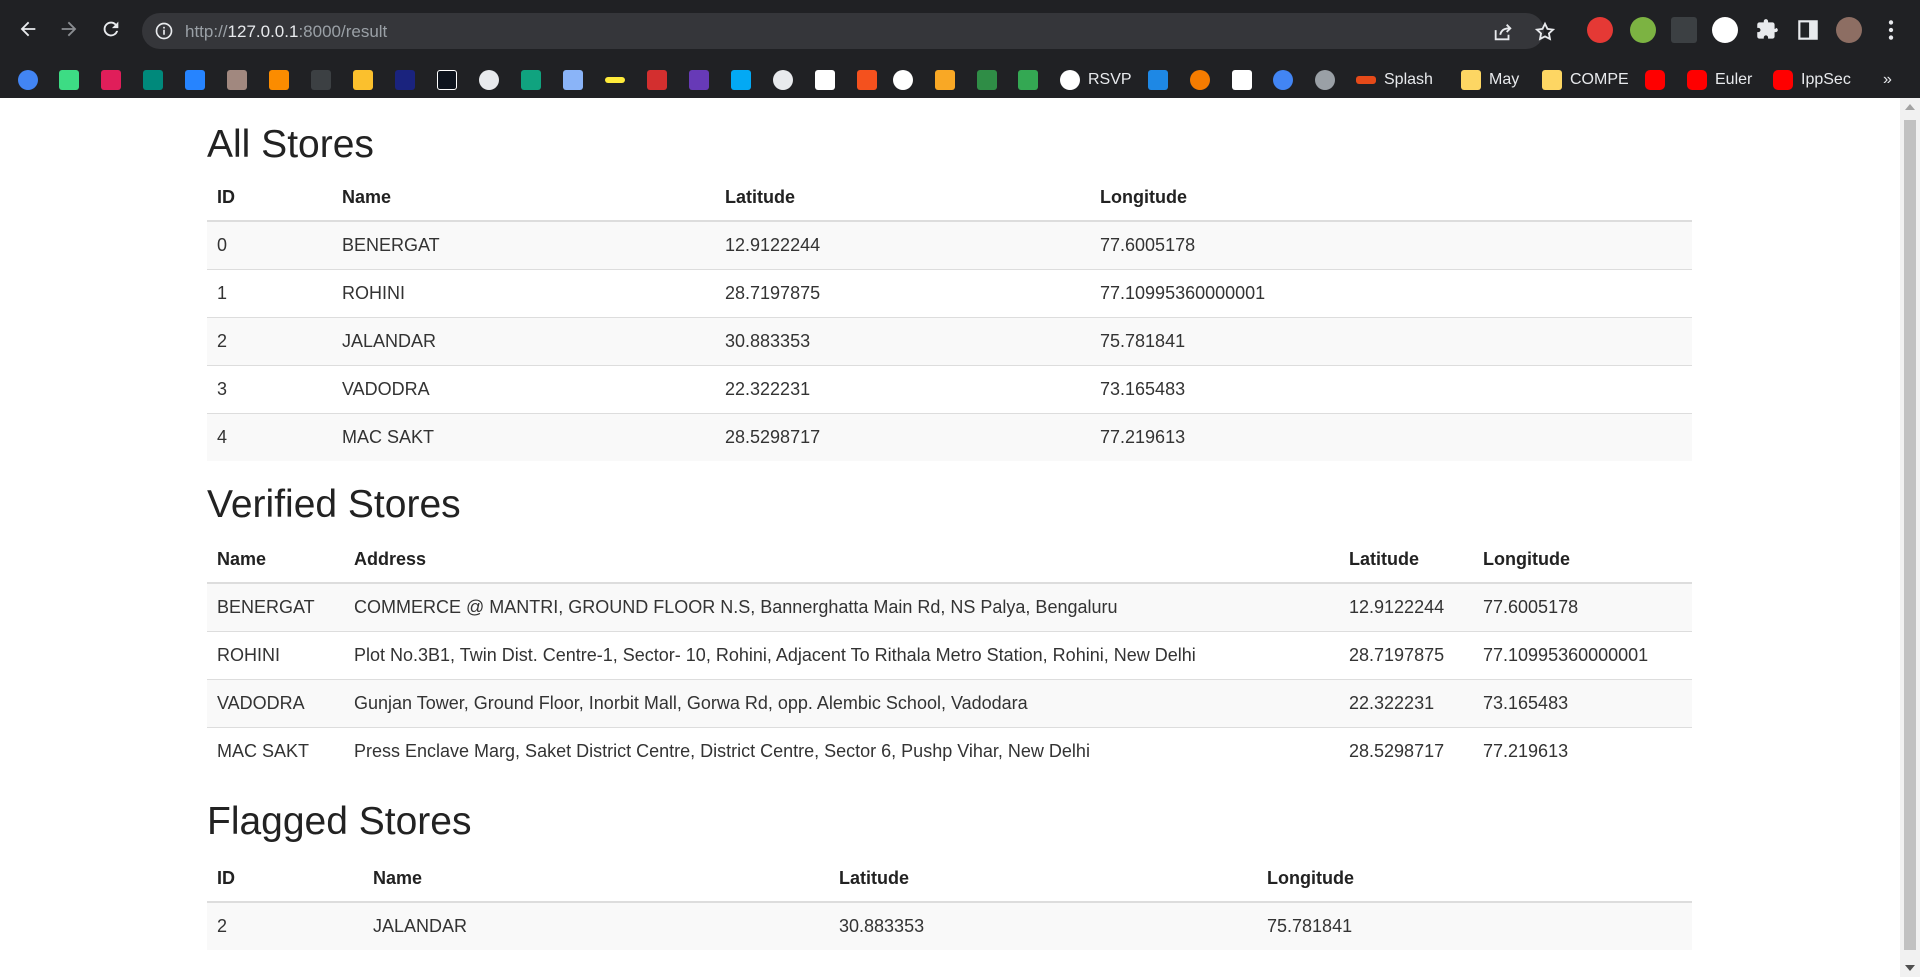 This screenshot has width=1920, height=977. I want to click on bookmarks-bar: RSVP Splash May COMPE Euler IppSec », so click(960, 80).